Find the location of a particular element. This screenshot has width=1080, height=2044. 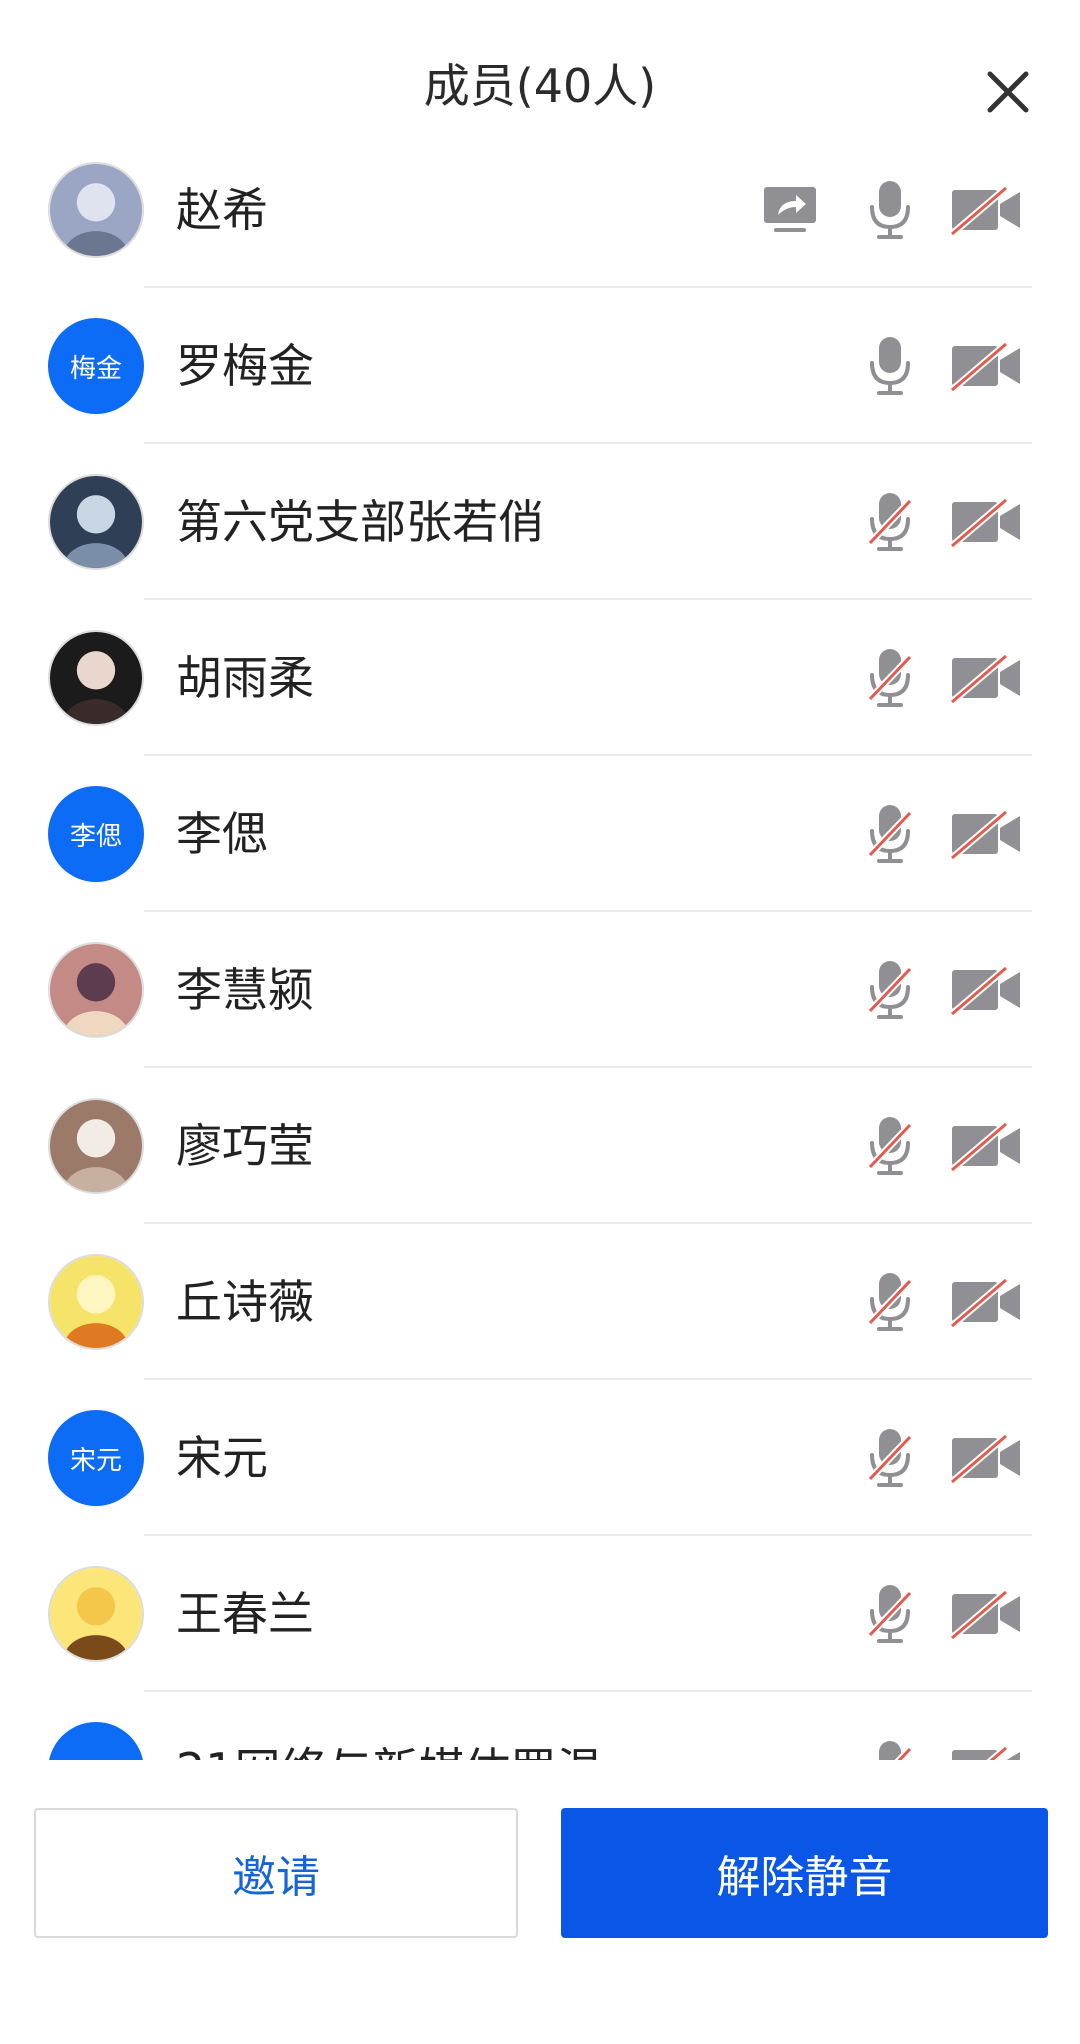

member-row: 赵希 is located at coordinates (540, 224).